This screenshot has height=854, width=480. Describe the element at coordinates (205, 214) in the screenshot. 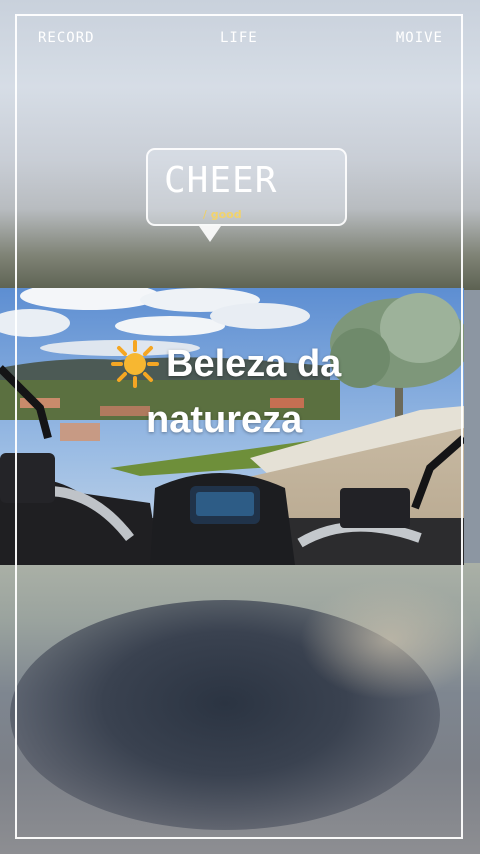

I see `bubble-slash: /` at that location.